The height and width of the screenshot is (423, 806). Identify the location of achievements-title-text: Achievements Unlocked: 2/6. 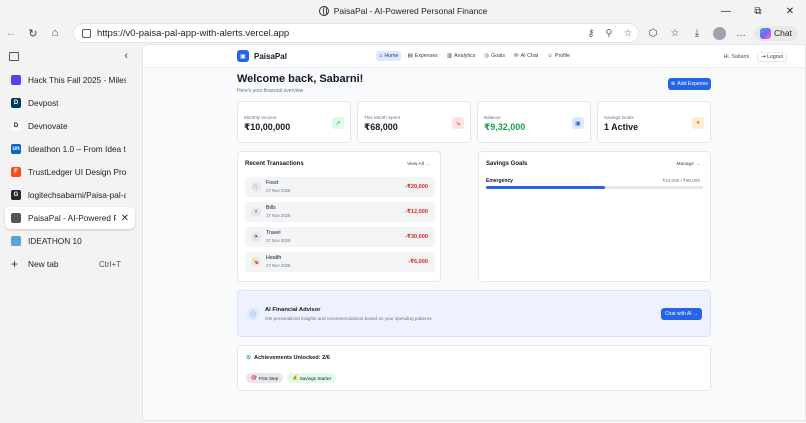
(292, 357).